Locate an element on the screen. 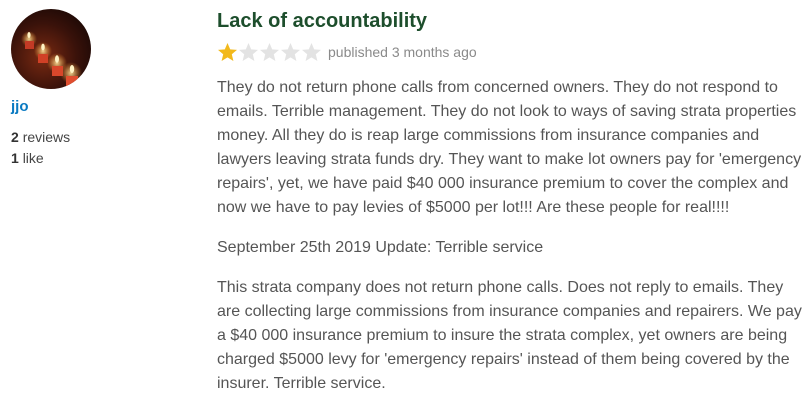 This screenshot has height=402, width=812. reviewer-sidebar: jjo 2 reviews 1 like is located at coordinates (86, 89).